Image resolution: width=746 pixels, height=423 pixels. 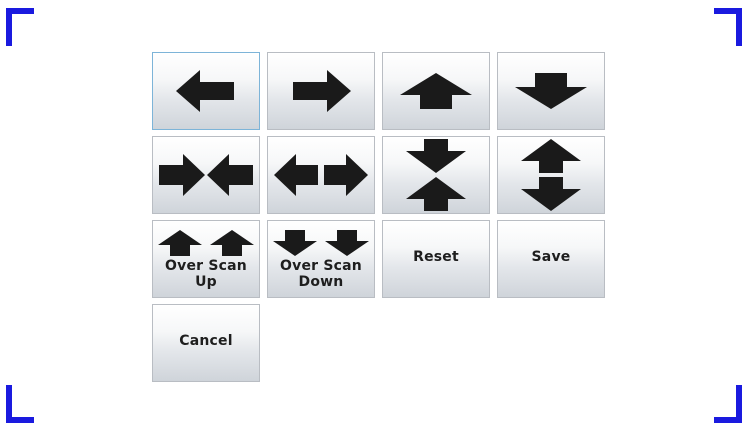 I want to click on expand-vertical-button, so click(x=551, y=175).